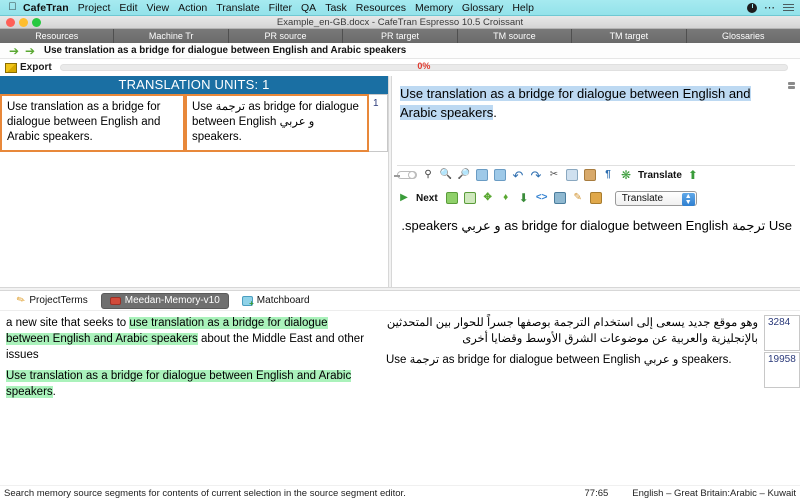 The width and height of the screenshot is (800, 500). What do you see at coordinates (194, 85) in the screenshot?
I see `translation-units-header: TRANSLATION UNITS: 1` at bounding box center [194, 85].